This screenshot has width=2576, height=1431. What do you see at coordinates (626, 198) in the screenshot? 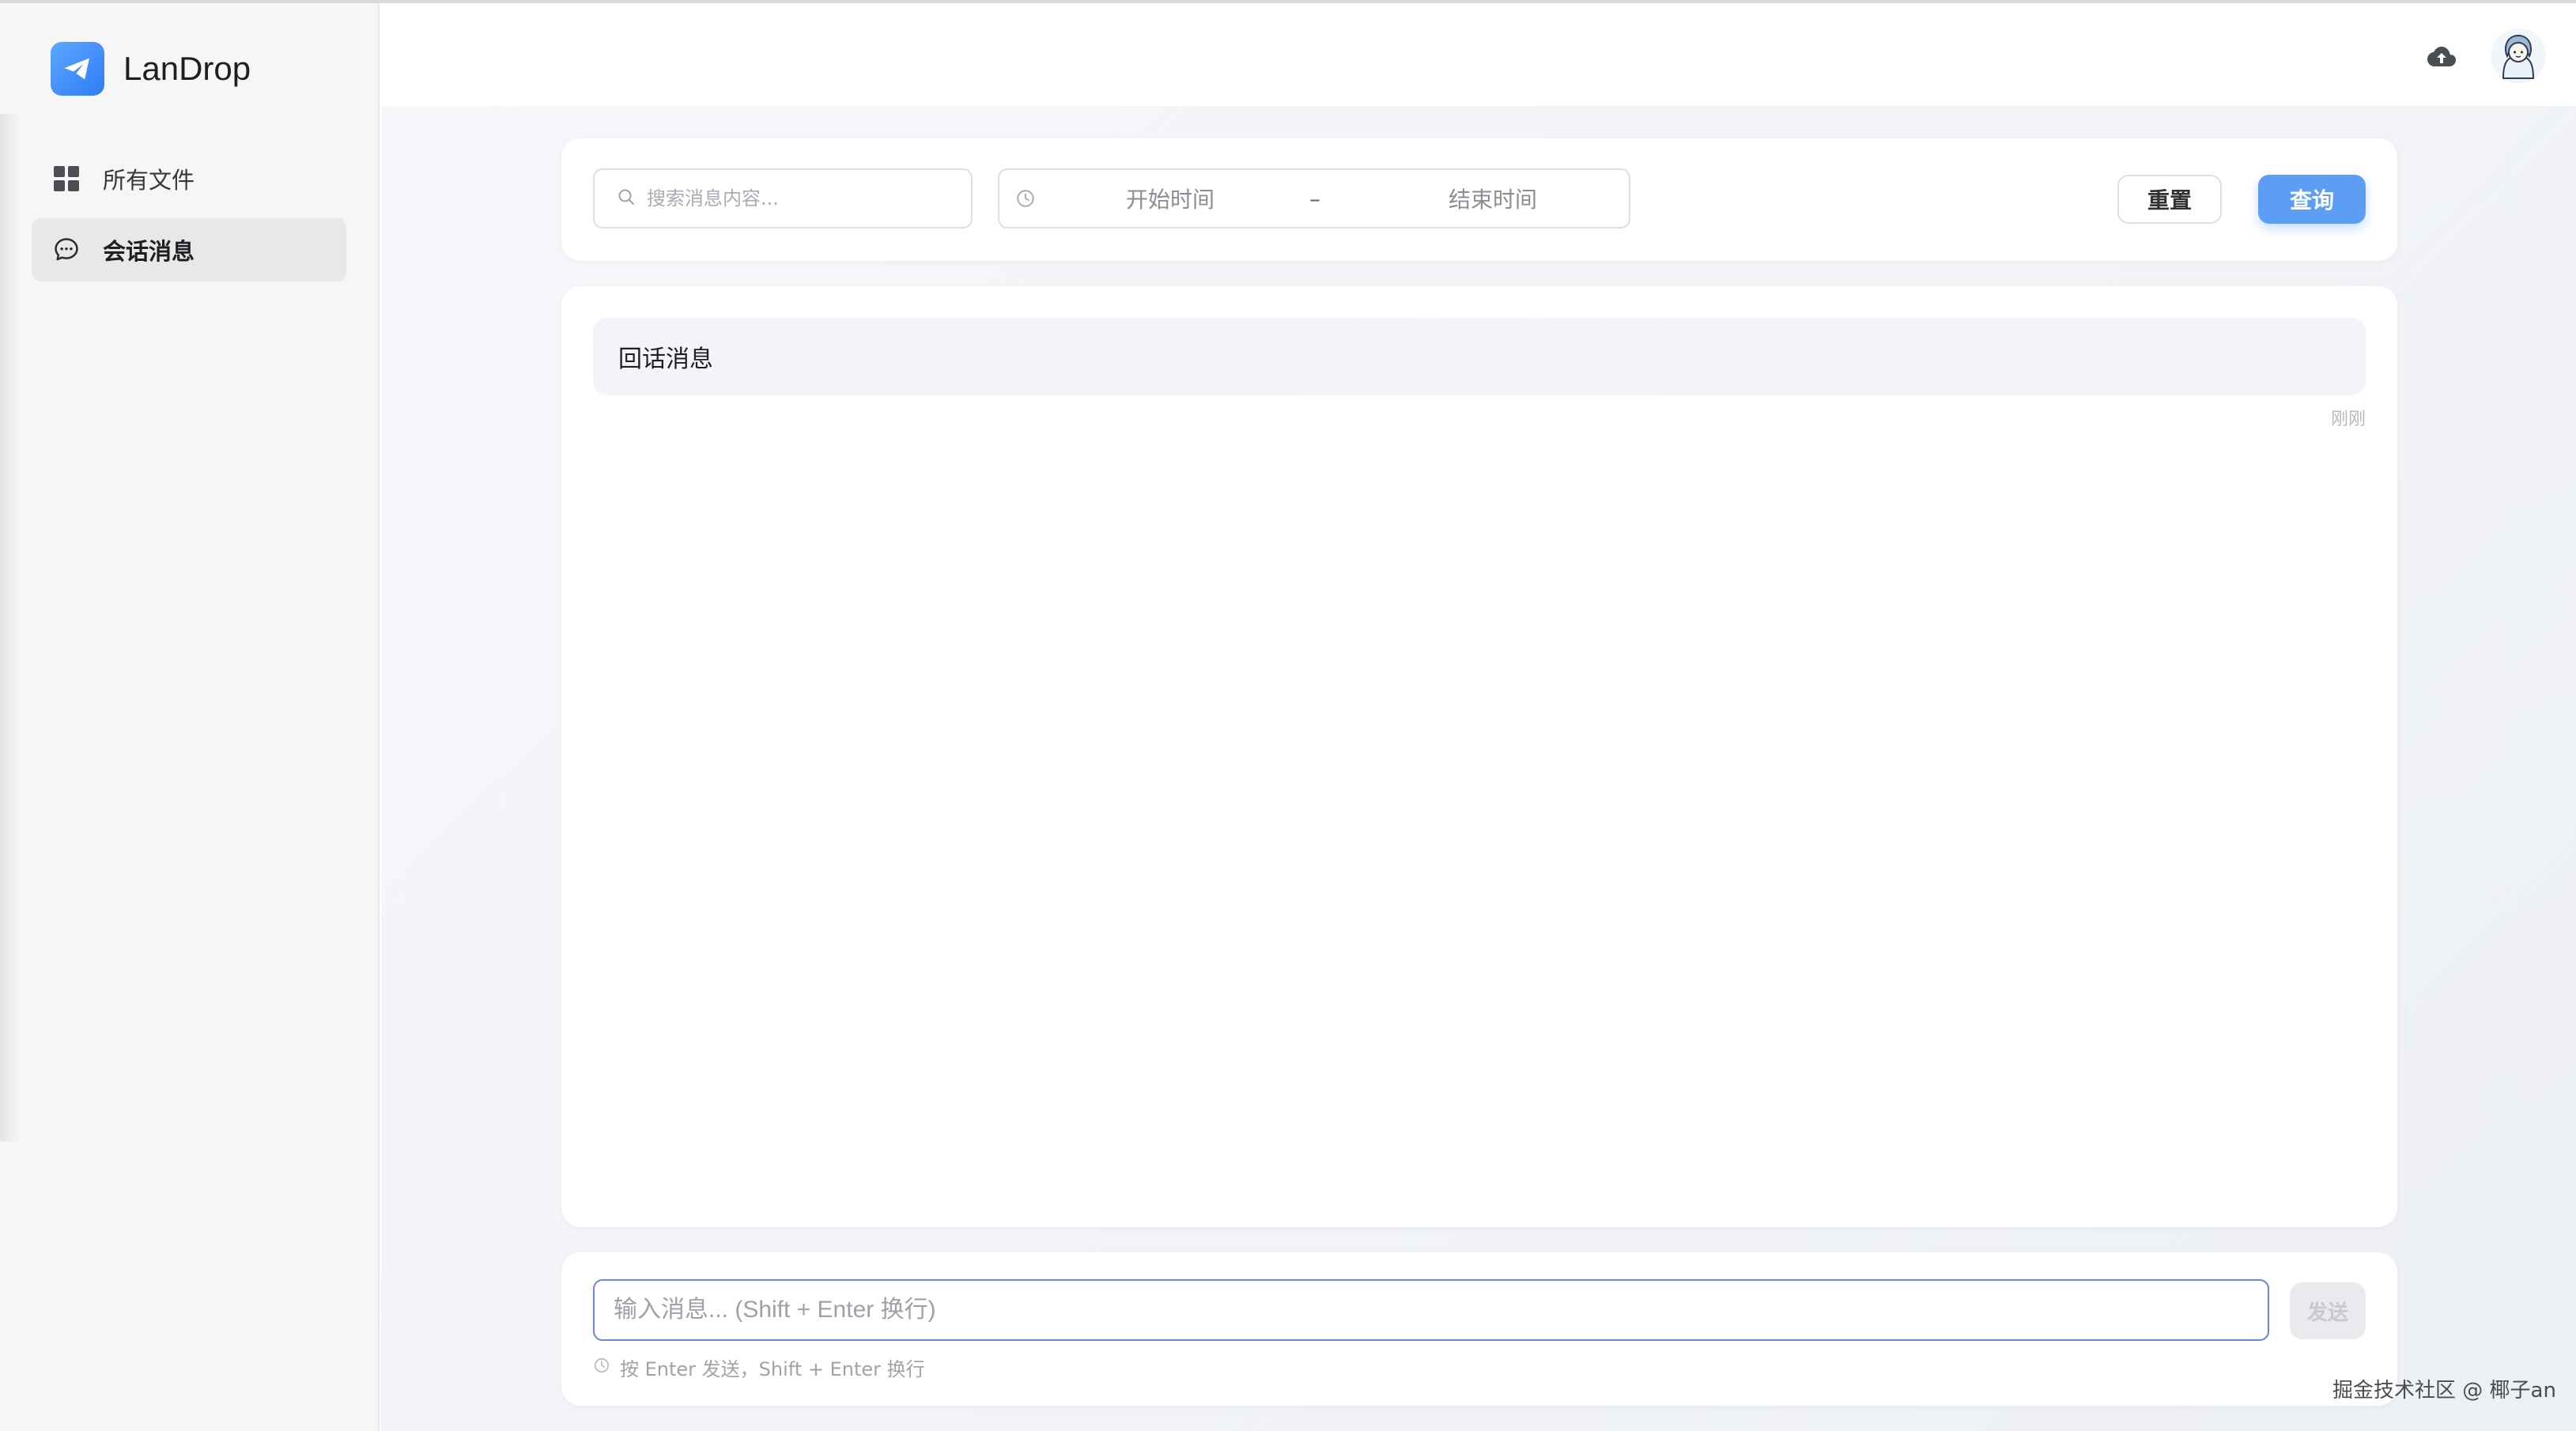
I see `search-icon` at bounding box center [626, 198].